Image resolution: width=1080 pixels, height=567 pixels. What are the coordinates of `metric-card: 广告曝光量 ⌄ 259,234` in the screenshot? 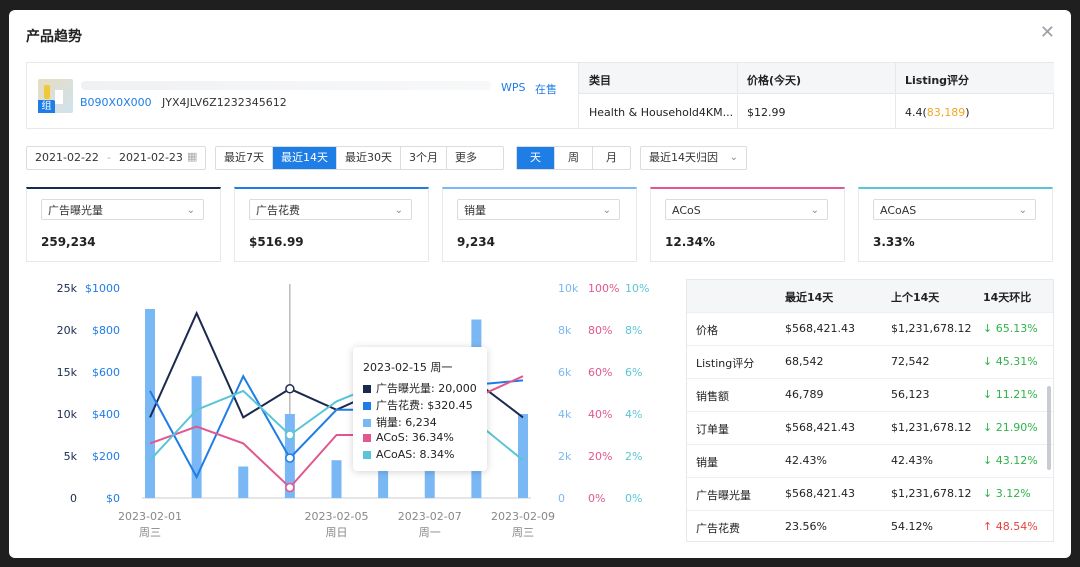 It's located at (123, 224).